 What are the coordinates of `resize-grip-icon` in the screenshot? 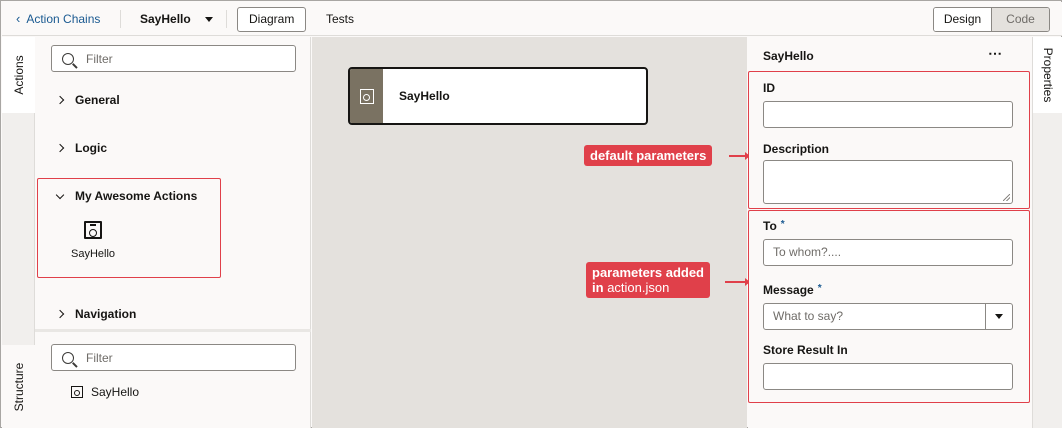 It's located at (1006, 197).